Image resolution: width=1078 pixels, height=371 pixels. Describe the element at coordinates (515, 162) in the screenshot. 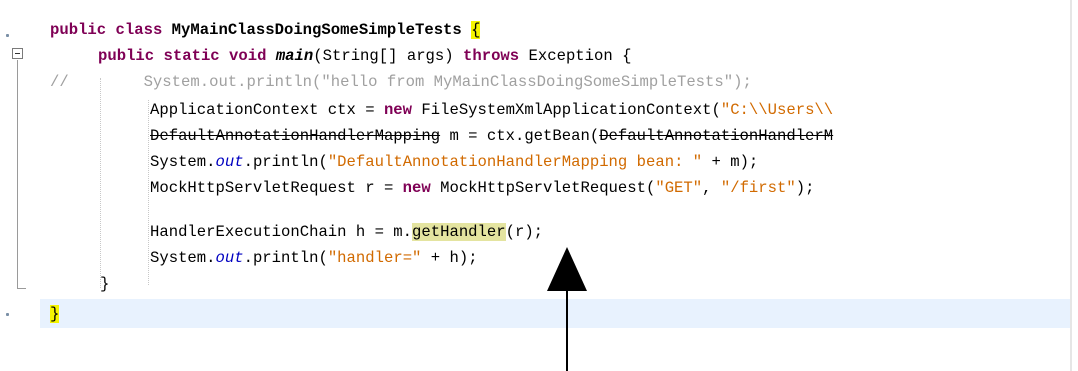

I see `string-literal: "DefaultAnnotationHandlerMapping bean: "` at that location.